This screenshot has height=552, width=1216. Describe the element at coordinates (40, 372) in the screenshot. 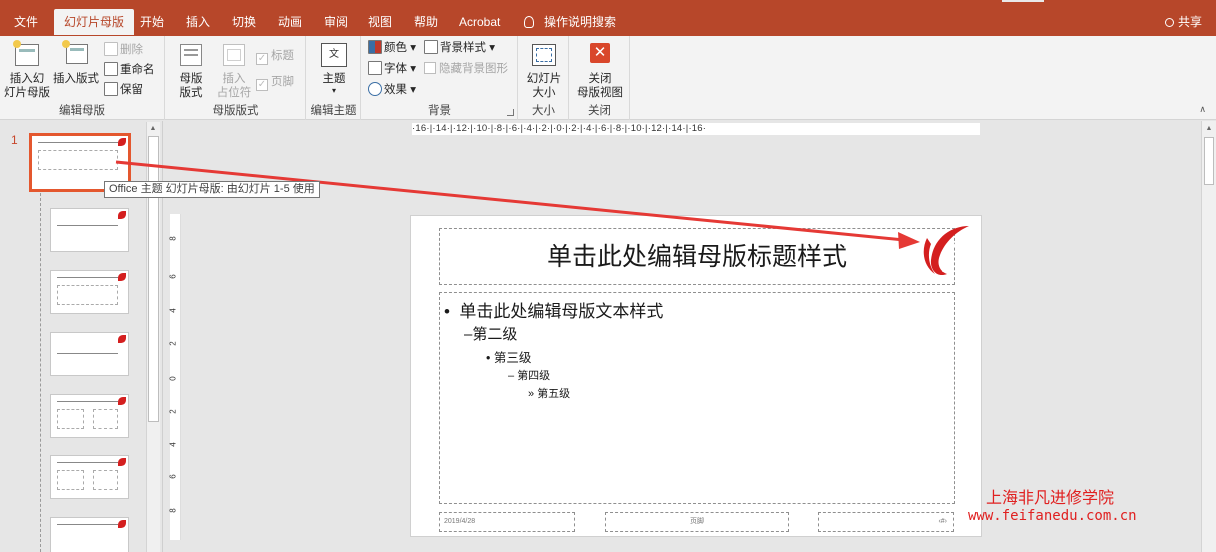

I see `layout-tree-line` at that location.